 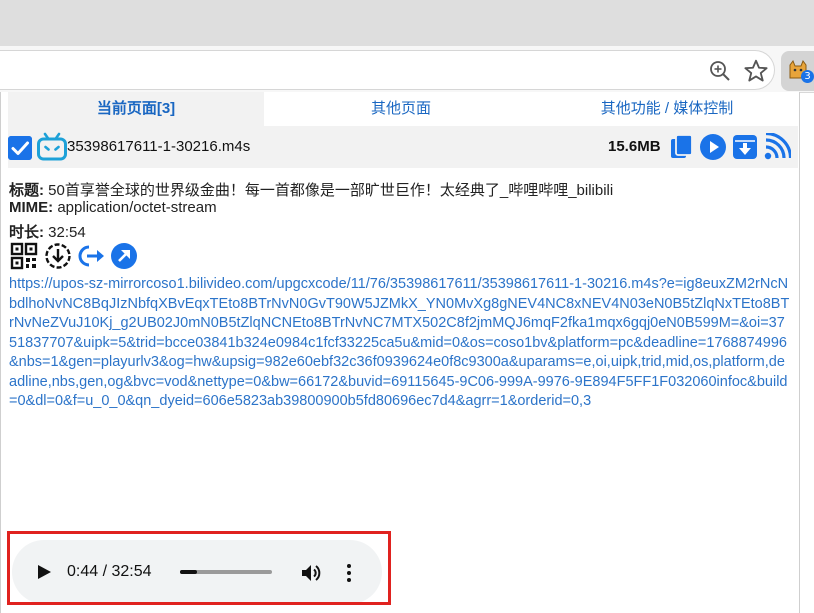 I want to click on duration-label: 时长:, so click(x=26, y=232).